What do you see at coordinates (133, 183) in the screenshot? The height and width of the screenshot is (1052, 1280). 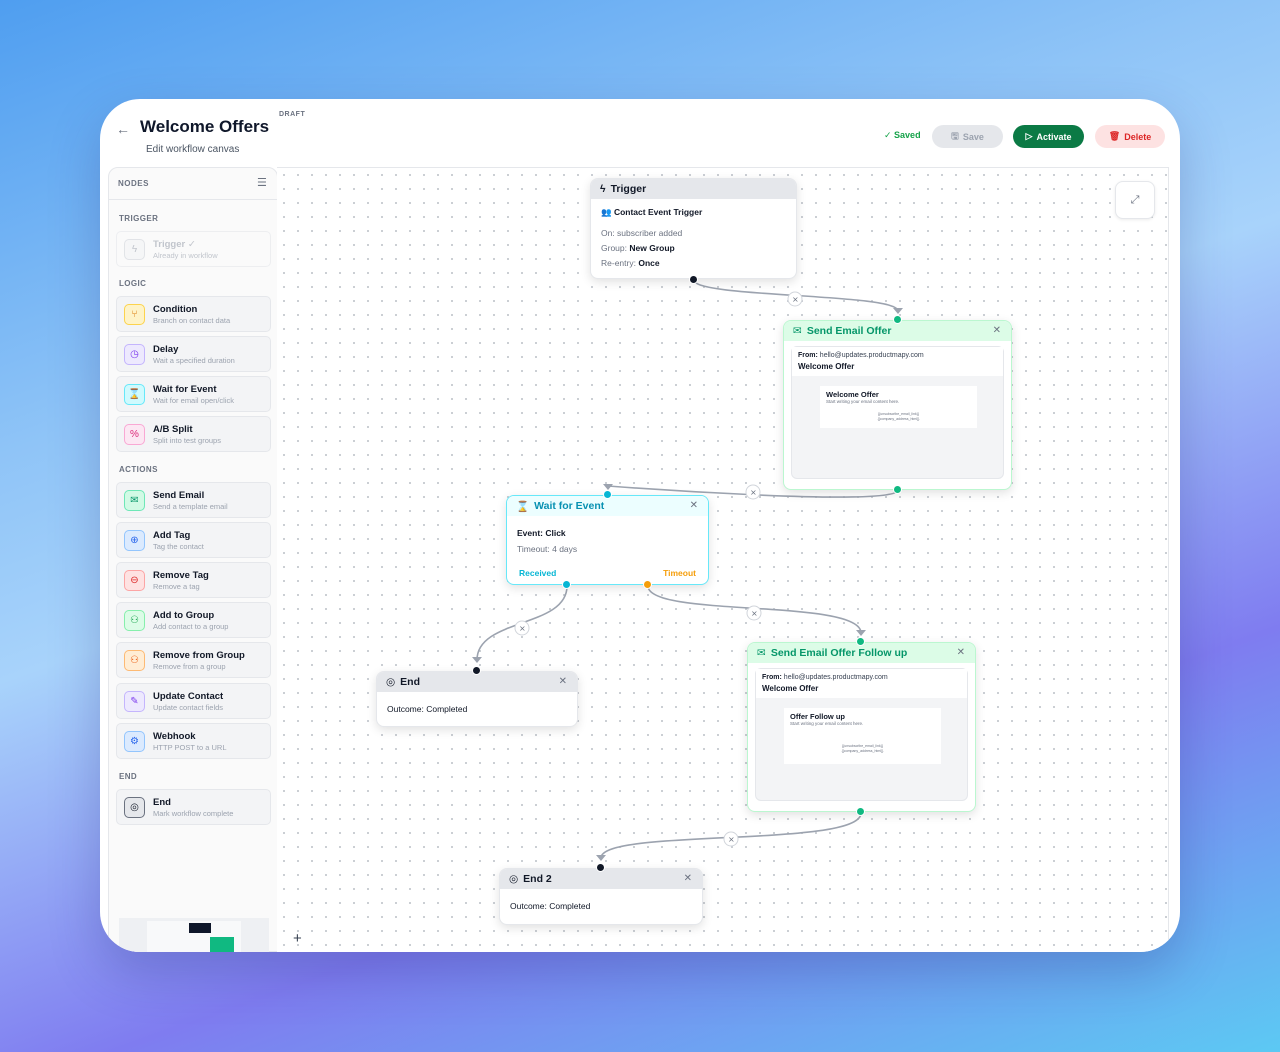 I see `sidebar-title: NODES` at bounding box center [133, 183].